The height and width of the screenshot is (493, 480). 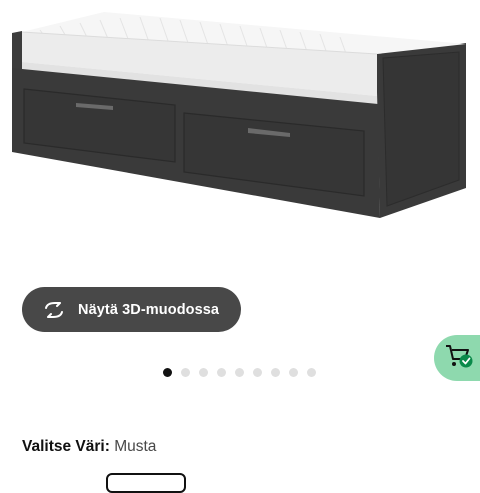 I want to click on color-swatch-selected, so click(x=146, y=483).